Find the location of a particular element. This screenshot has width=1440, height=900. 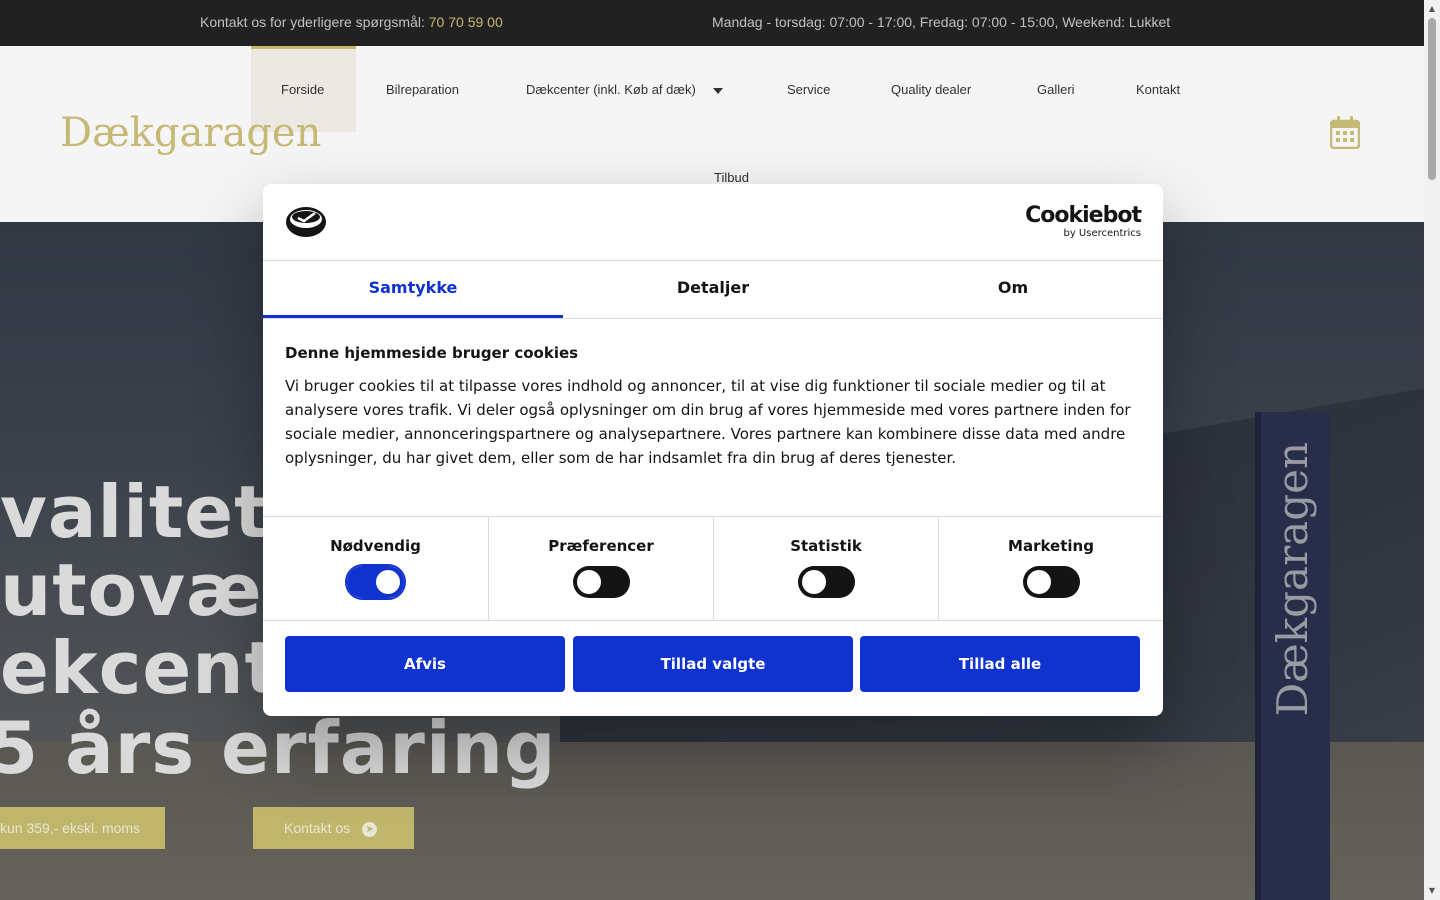

dialog-title: Denne hjemmeside bruger cookies is located at coordinates (432, 353).